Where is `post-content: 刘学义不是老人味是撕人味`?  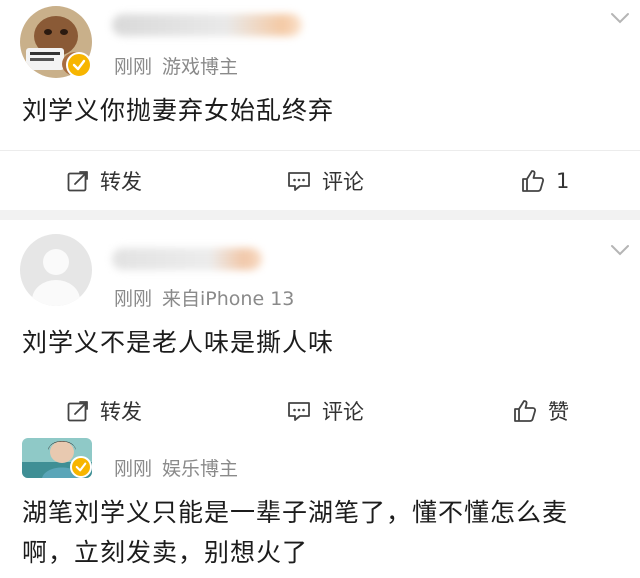 post-content: 刘学义不是老人味是撕人味 is located at coordinates (178, 342).